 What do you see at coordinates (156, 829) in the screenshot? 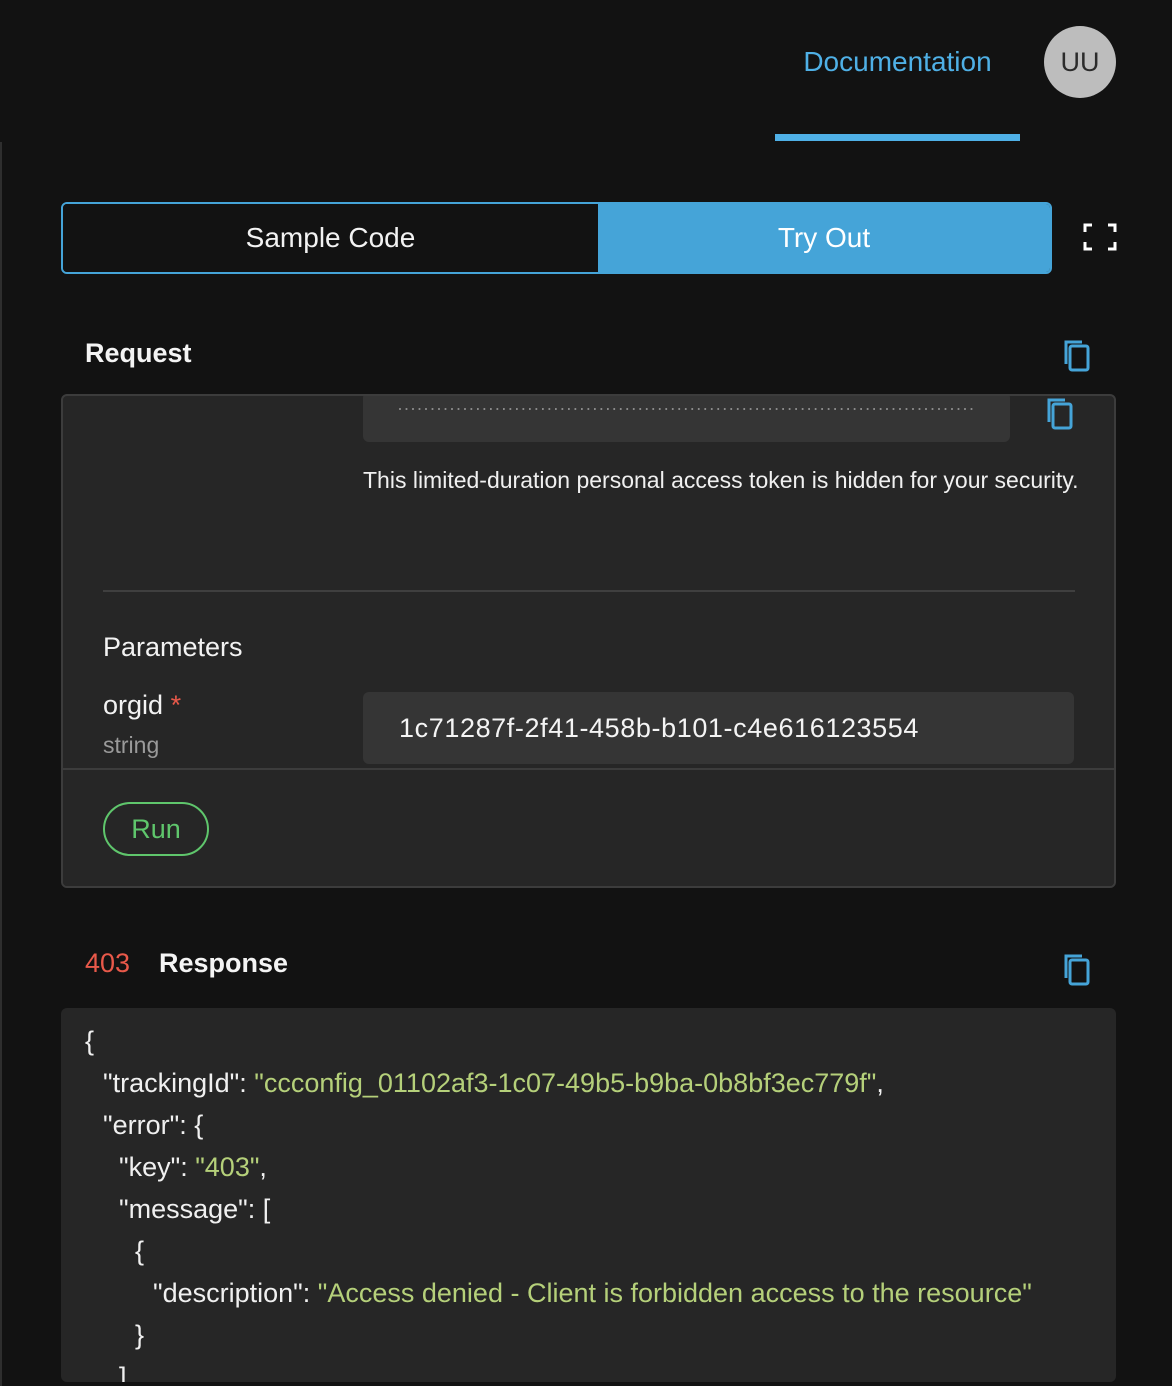
I see `run-button: Run` at bounding box center [156, 829].